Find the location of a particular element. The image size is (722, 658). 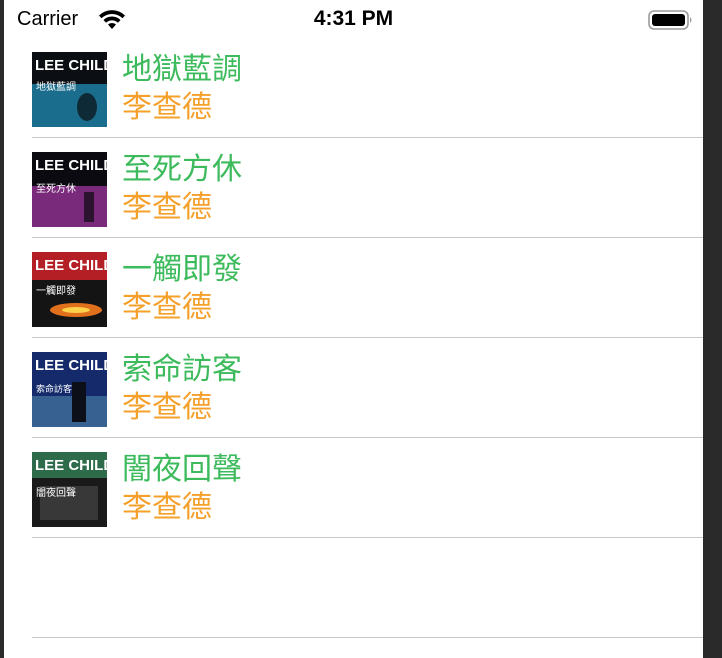

book-cover-image: LEE CHILD 索命訪客 is located at coordinates (69, 389).